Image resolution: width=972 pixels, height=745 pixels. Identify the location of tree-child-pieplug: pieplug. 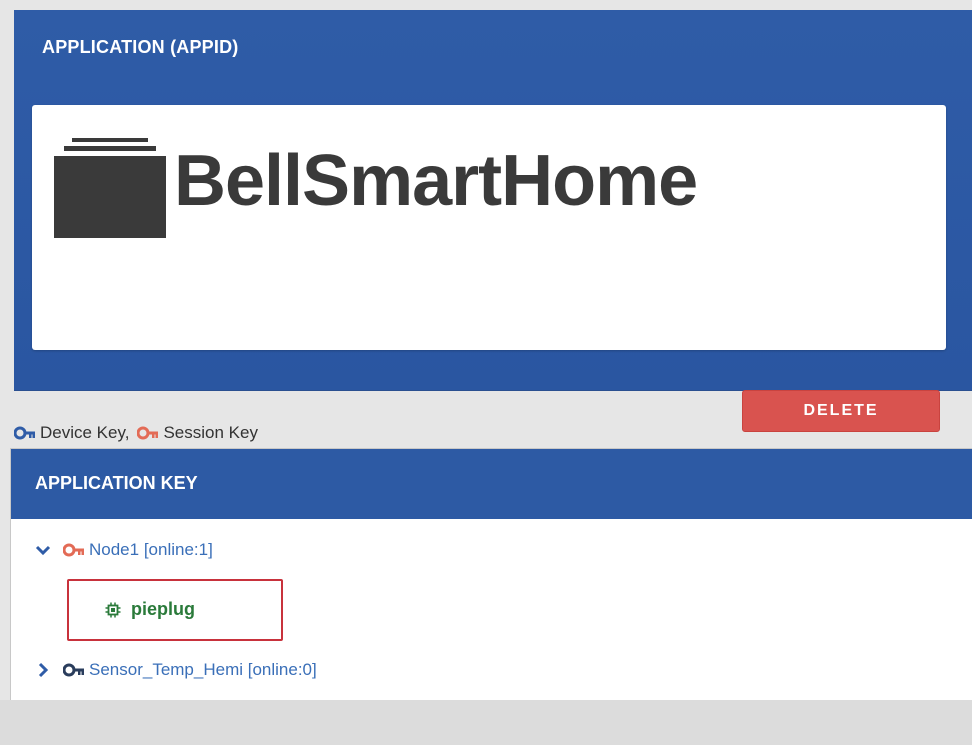
(150, 609).